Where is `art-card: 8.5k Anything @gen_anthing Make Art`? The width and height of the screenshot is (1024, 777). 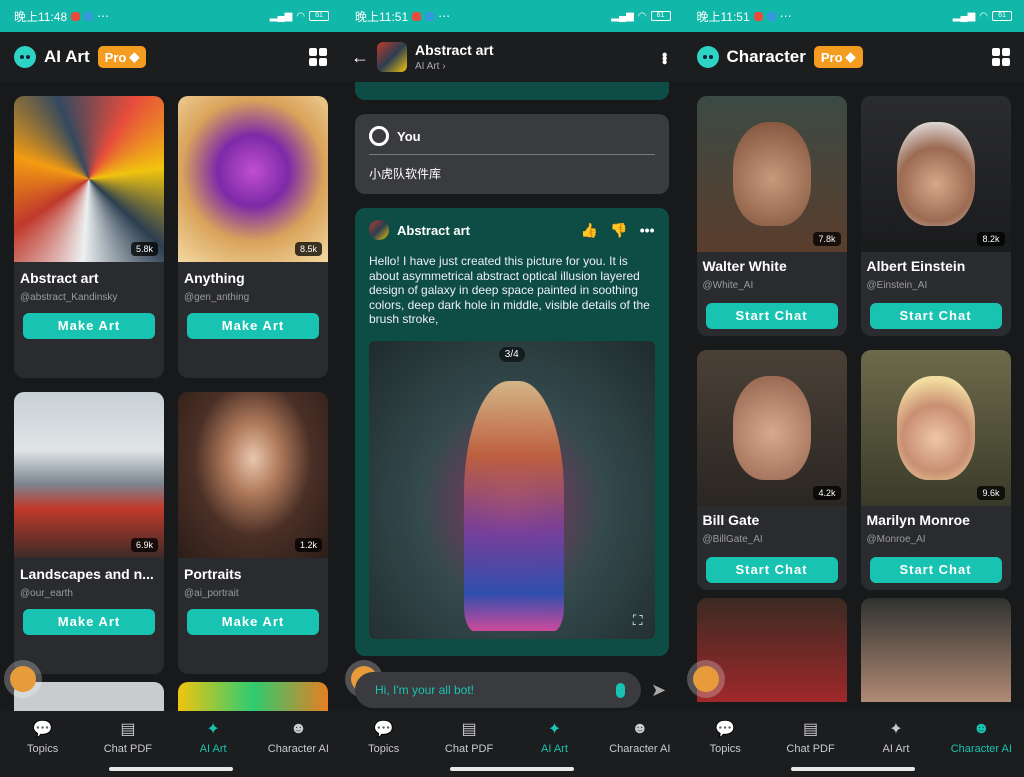
art-card: 8.5k Anything @gen_anthing Make Art is located at coordinates (253, 237).